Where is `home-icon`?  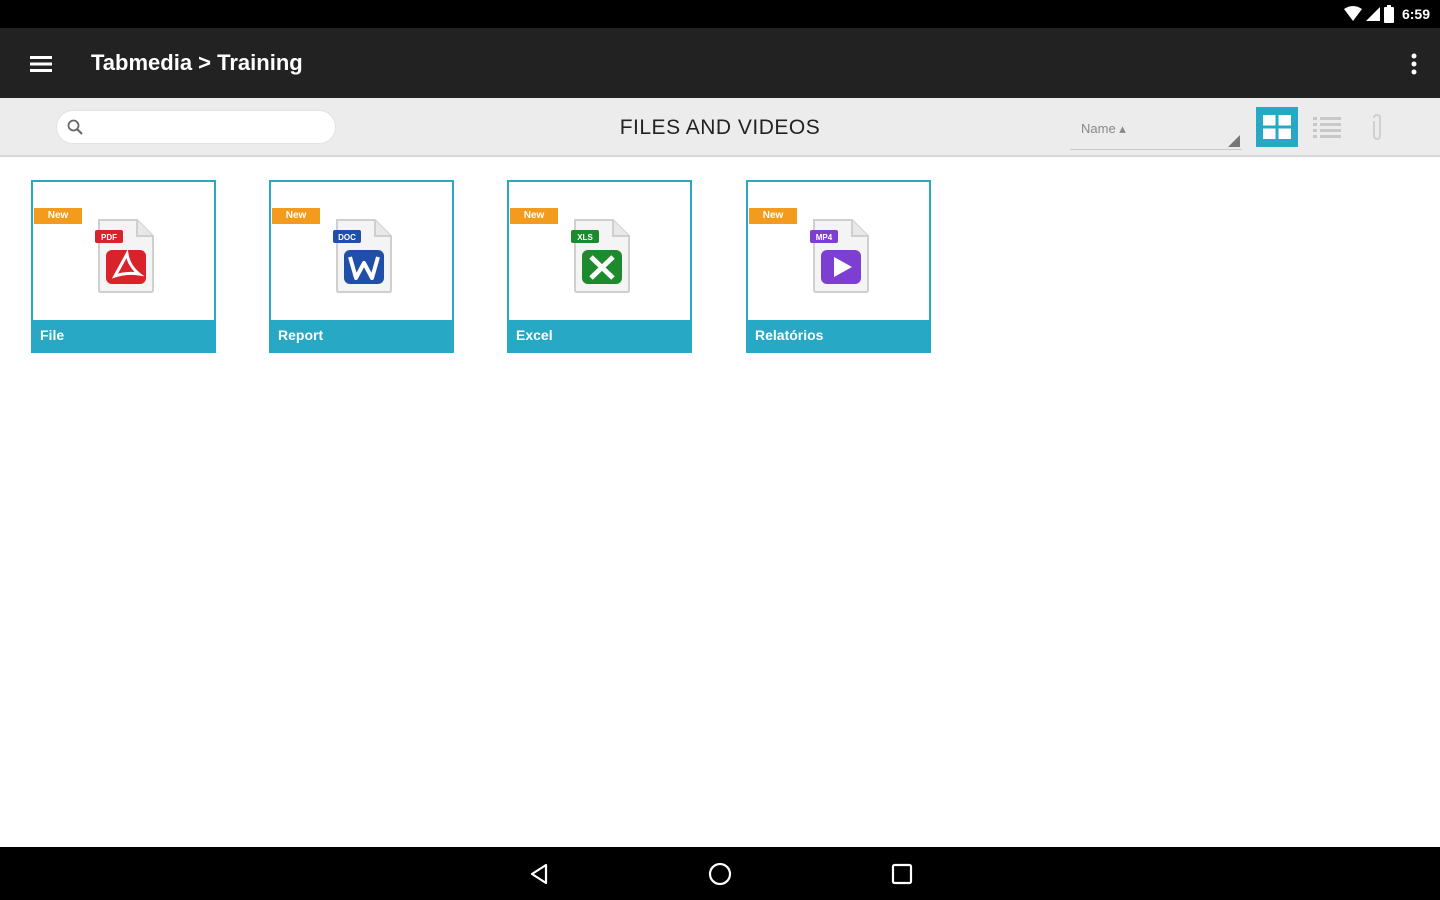
home-icon is located at coordinates (720, 874).